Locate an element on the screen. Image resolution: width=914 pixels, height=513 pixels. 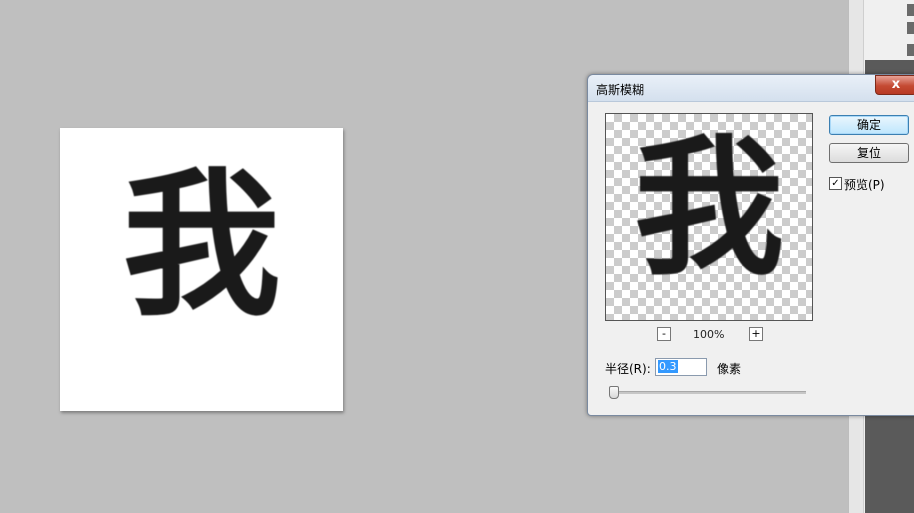
reset-button: 复位 is located at coordinates (869, 153).